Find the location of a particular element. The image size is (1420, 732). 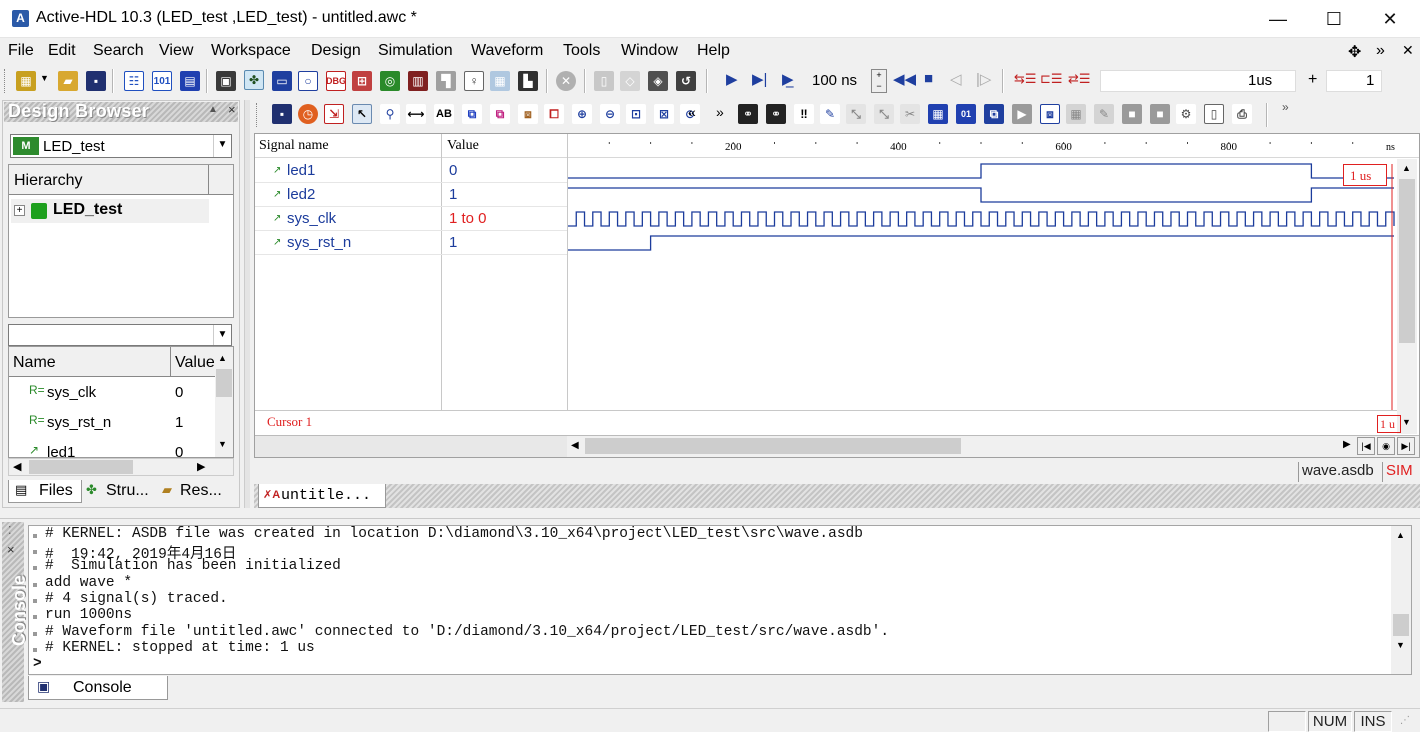

console-prompt: > is located at coordinates (37, 664).